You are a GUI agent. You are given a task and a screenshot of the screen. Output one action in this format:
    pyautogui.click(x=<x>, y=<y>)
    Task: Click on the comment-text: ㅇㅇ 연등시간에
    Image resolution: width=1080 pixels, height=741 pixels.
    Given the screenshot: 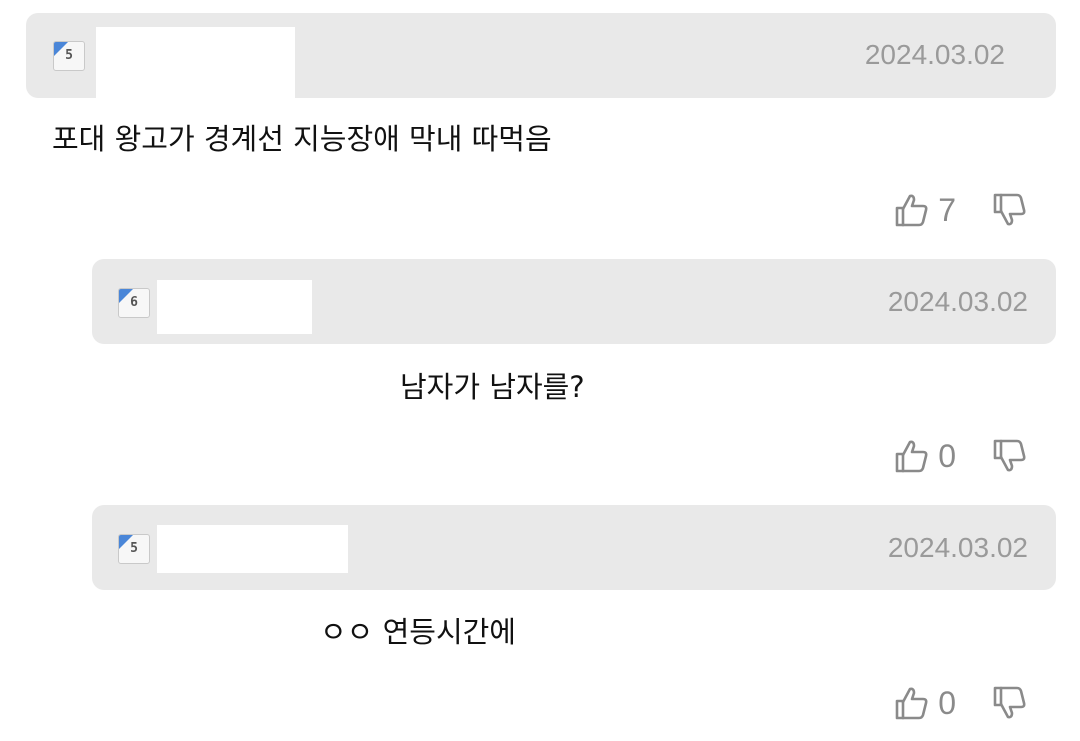 What is the action you would take?
    pyautogui.click(x=418, y=632)
    